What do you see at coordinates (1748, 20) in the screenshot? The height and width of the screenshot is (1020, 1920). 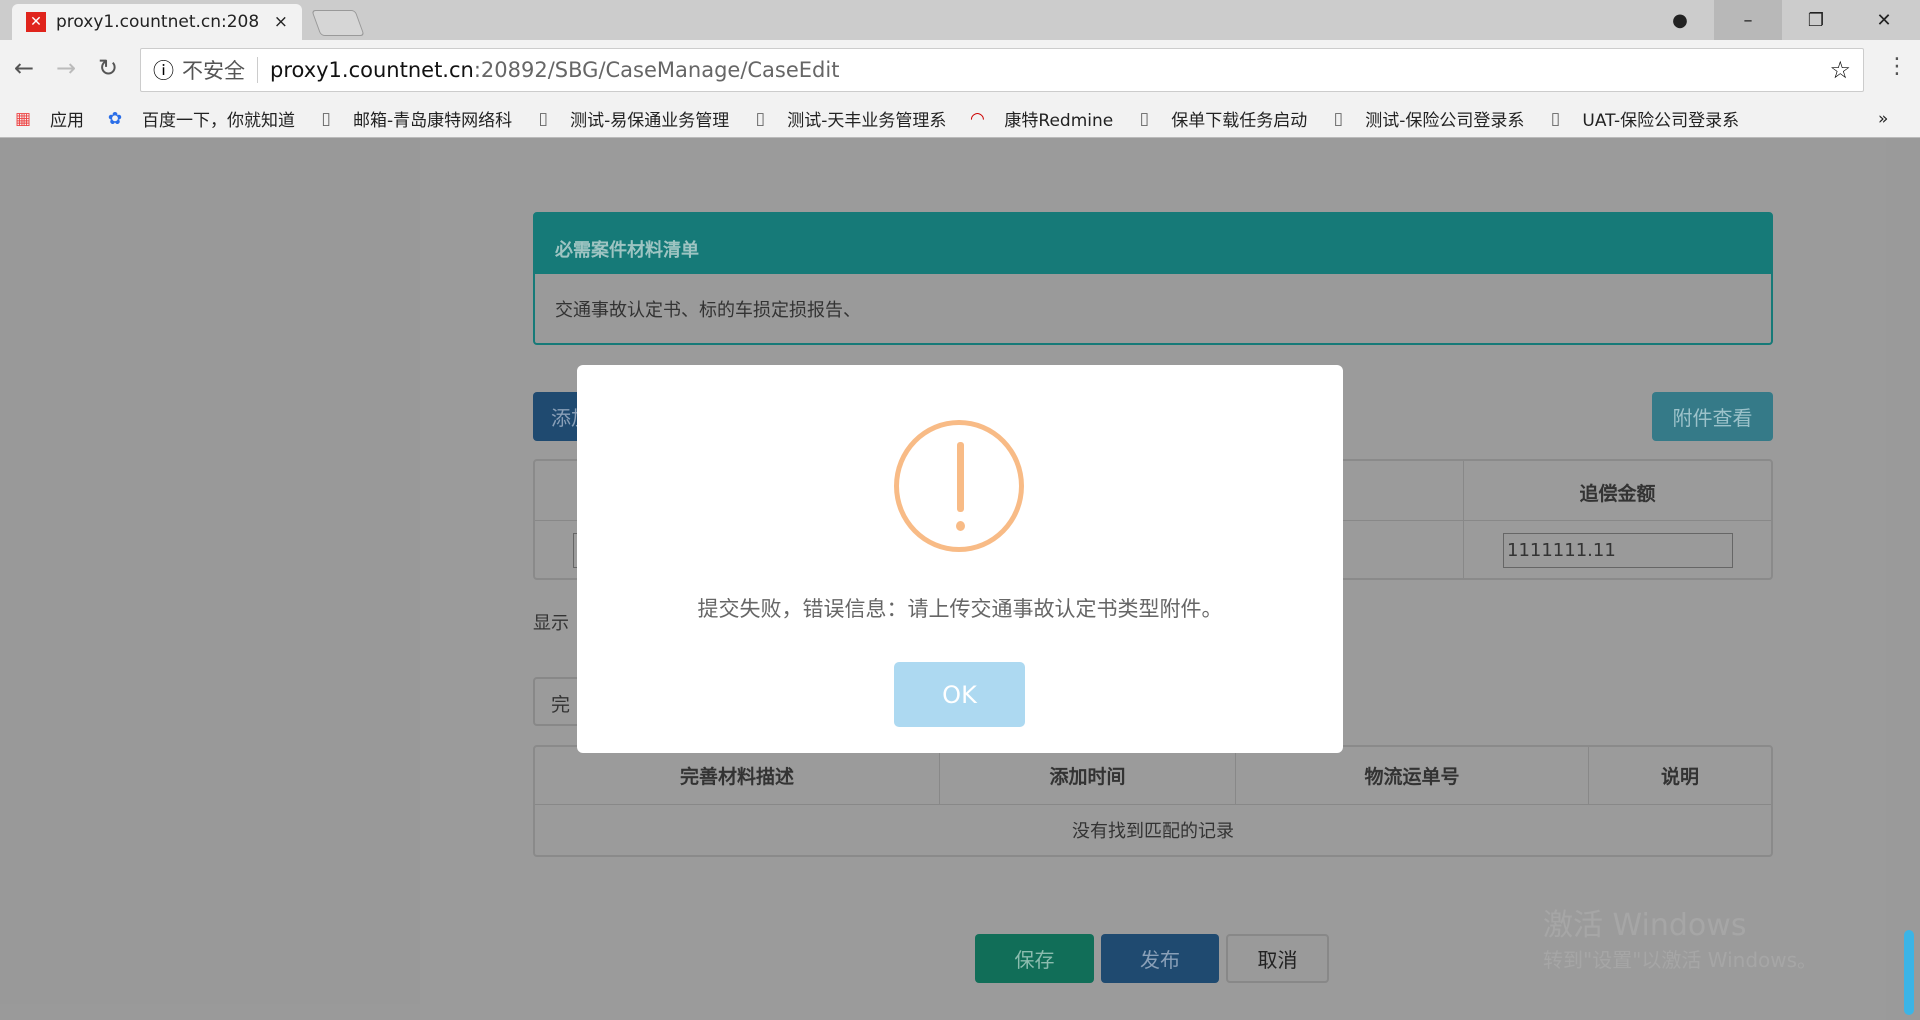 I see `minimize-button: –` at bounding box center [1748, 20].